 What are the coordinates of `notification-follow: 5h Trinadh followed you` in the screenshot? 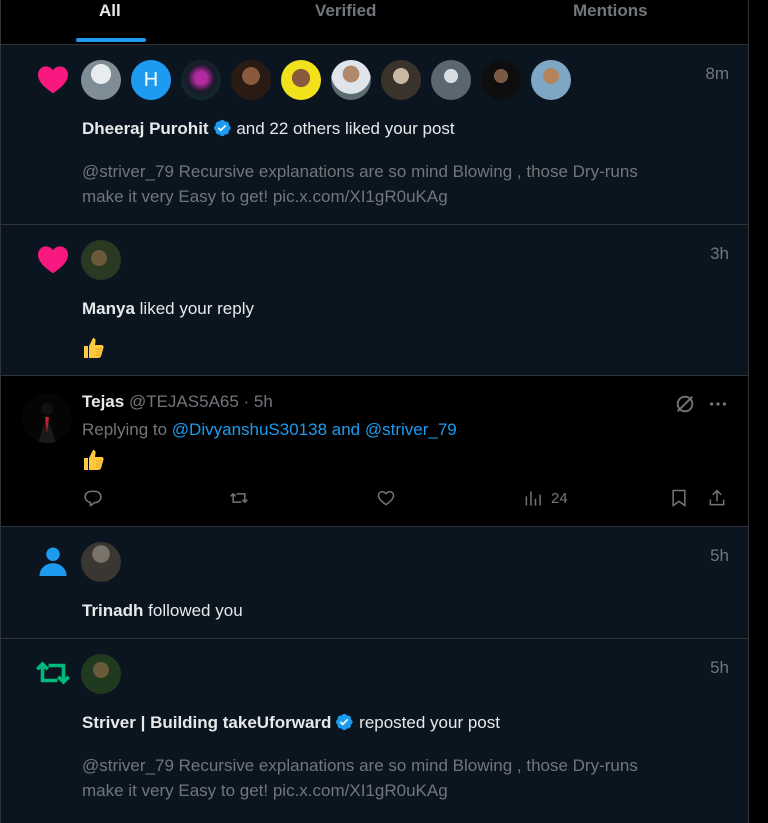 It's located at (374, 583).